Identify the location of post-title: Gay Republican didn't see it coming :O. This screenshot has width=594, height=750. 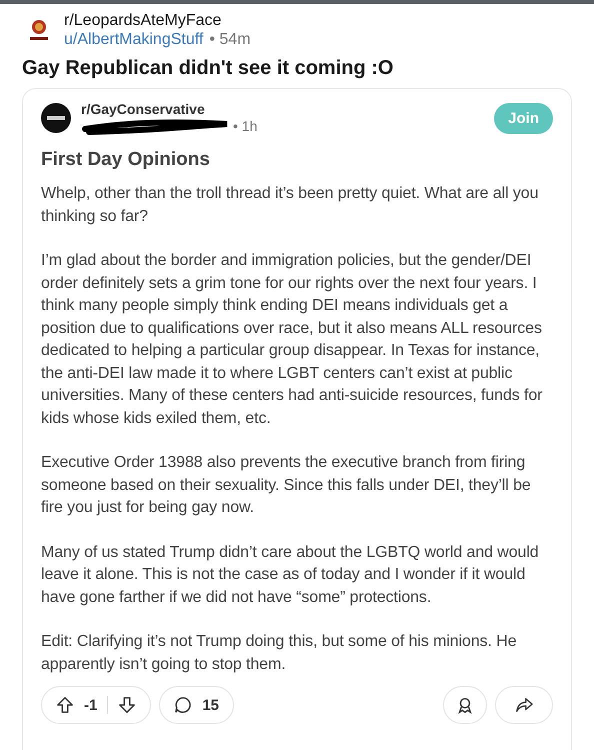
(207, 68).